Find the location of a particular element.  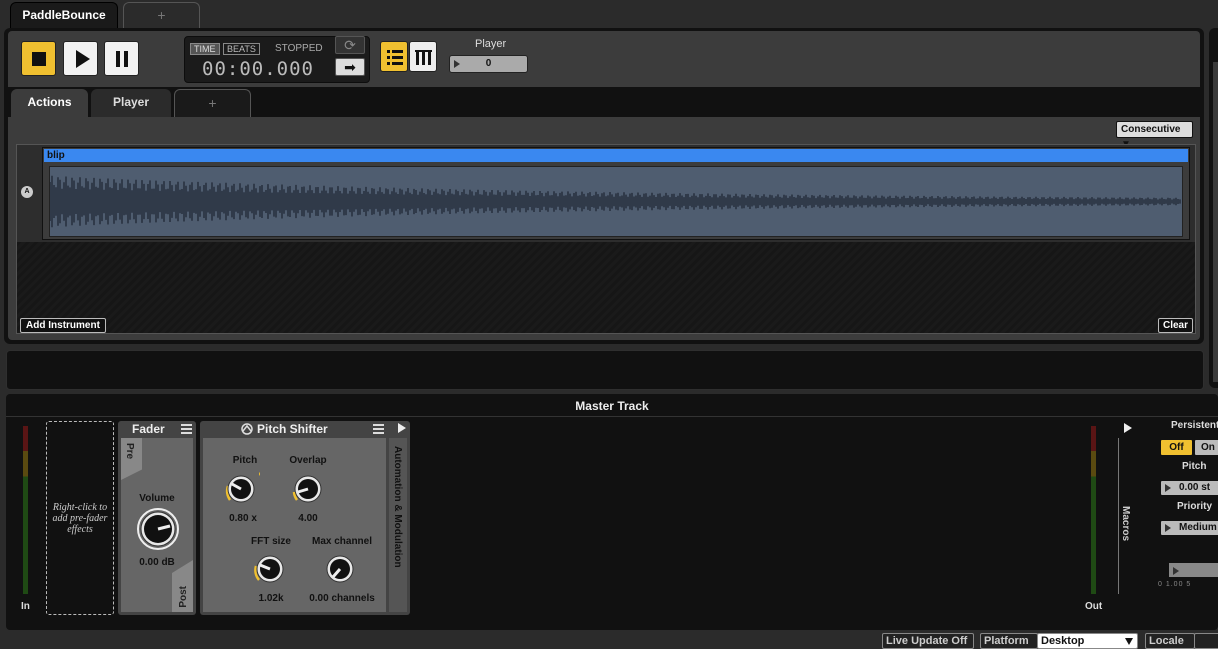

in-label: In is located at coordinates (25, 606).